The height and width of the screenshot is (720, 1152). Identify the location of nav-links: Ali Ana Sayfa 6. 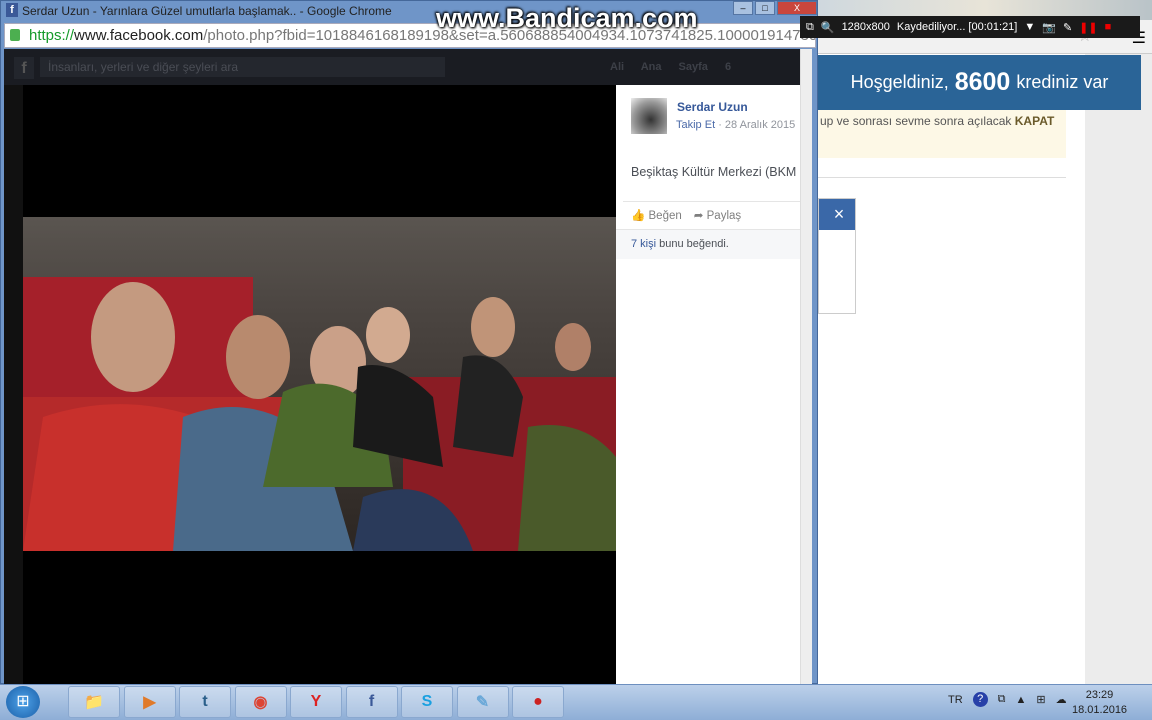
(670, 67).